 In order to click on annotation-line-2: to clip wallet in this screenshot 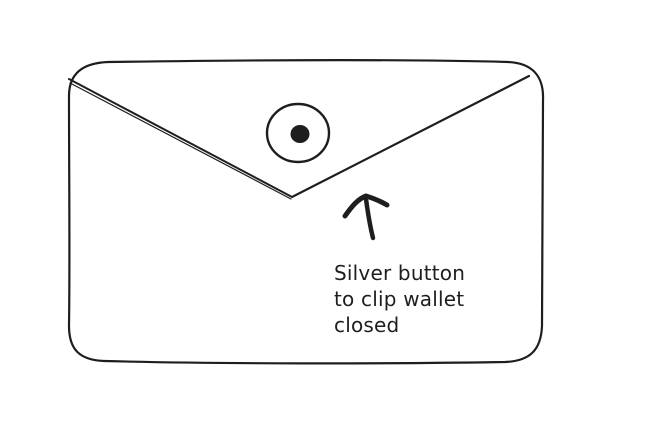, I will do `click(399, 299)`.